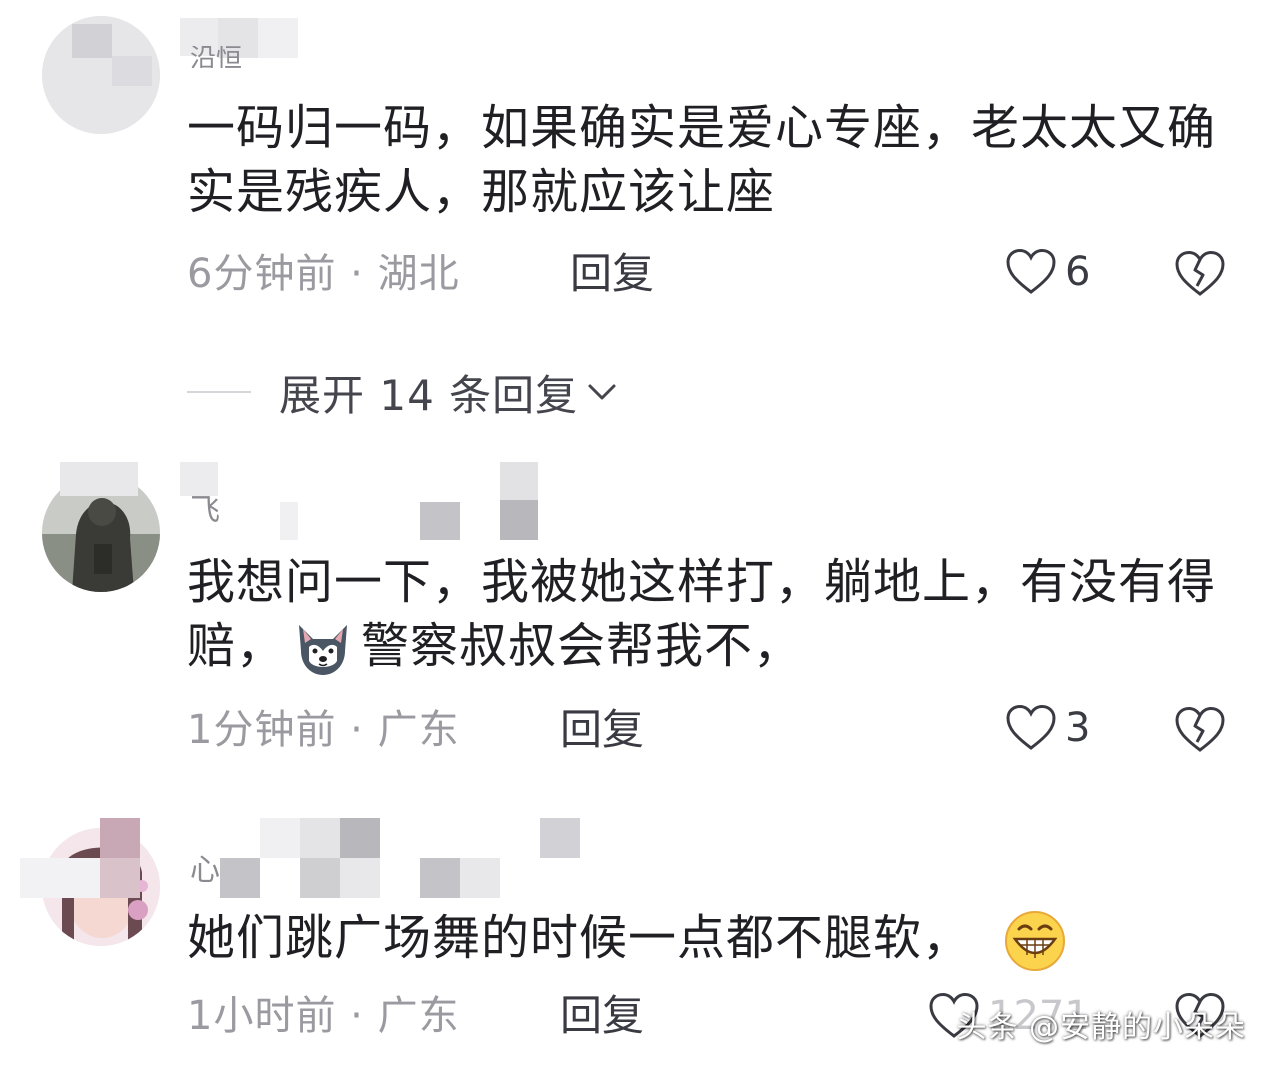  I want to click on comment-text: 一码归一码，如果确实是爱心专座，老太太又确实是残疾人，那就应该让座, so click(702, 160).